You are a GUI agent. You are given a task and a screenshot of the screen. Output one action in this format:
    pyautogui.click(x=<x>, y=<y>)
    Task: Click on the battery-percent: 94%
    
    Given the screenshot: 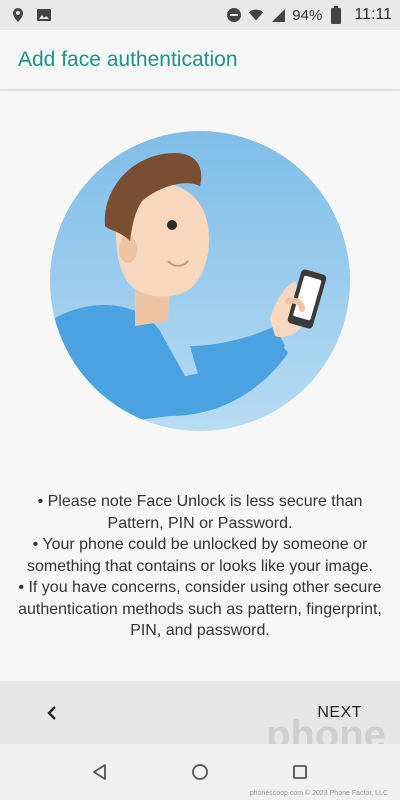 What is the action you would take?
    pyautogui.click(x=307, y=15)
    